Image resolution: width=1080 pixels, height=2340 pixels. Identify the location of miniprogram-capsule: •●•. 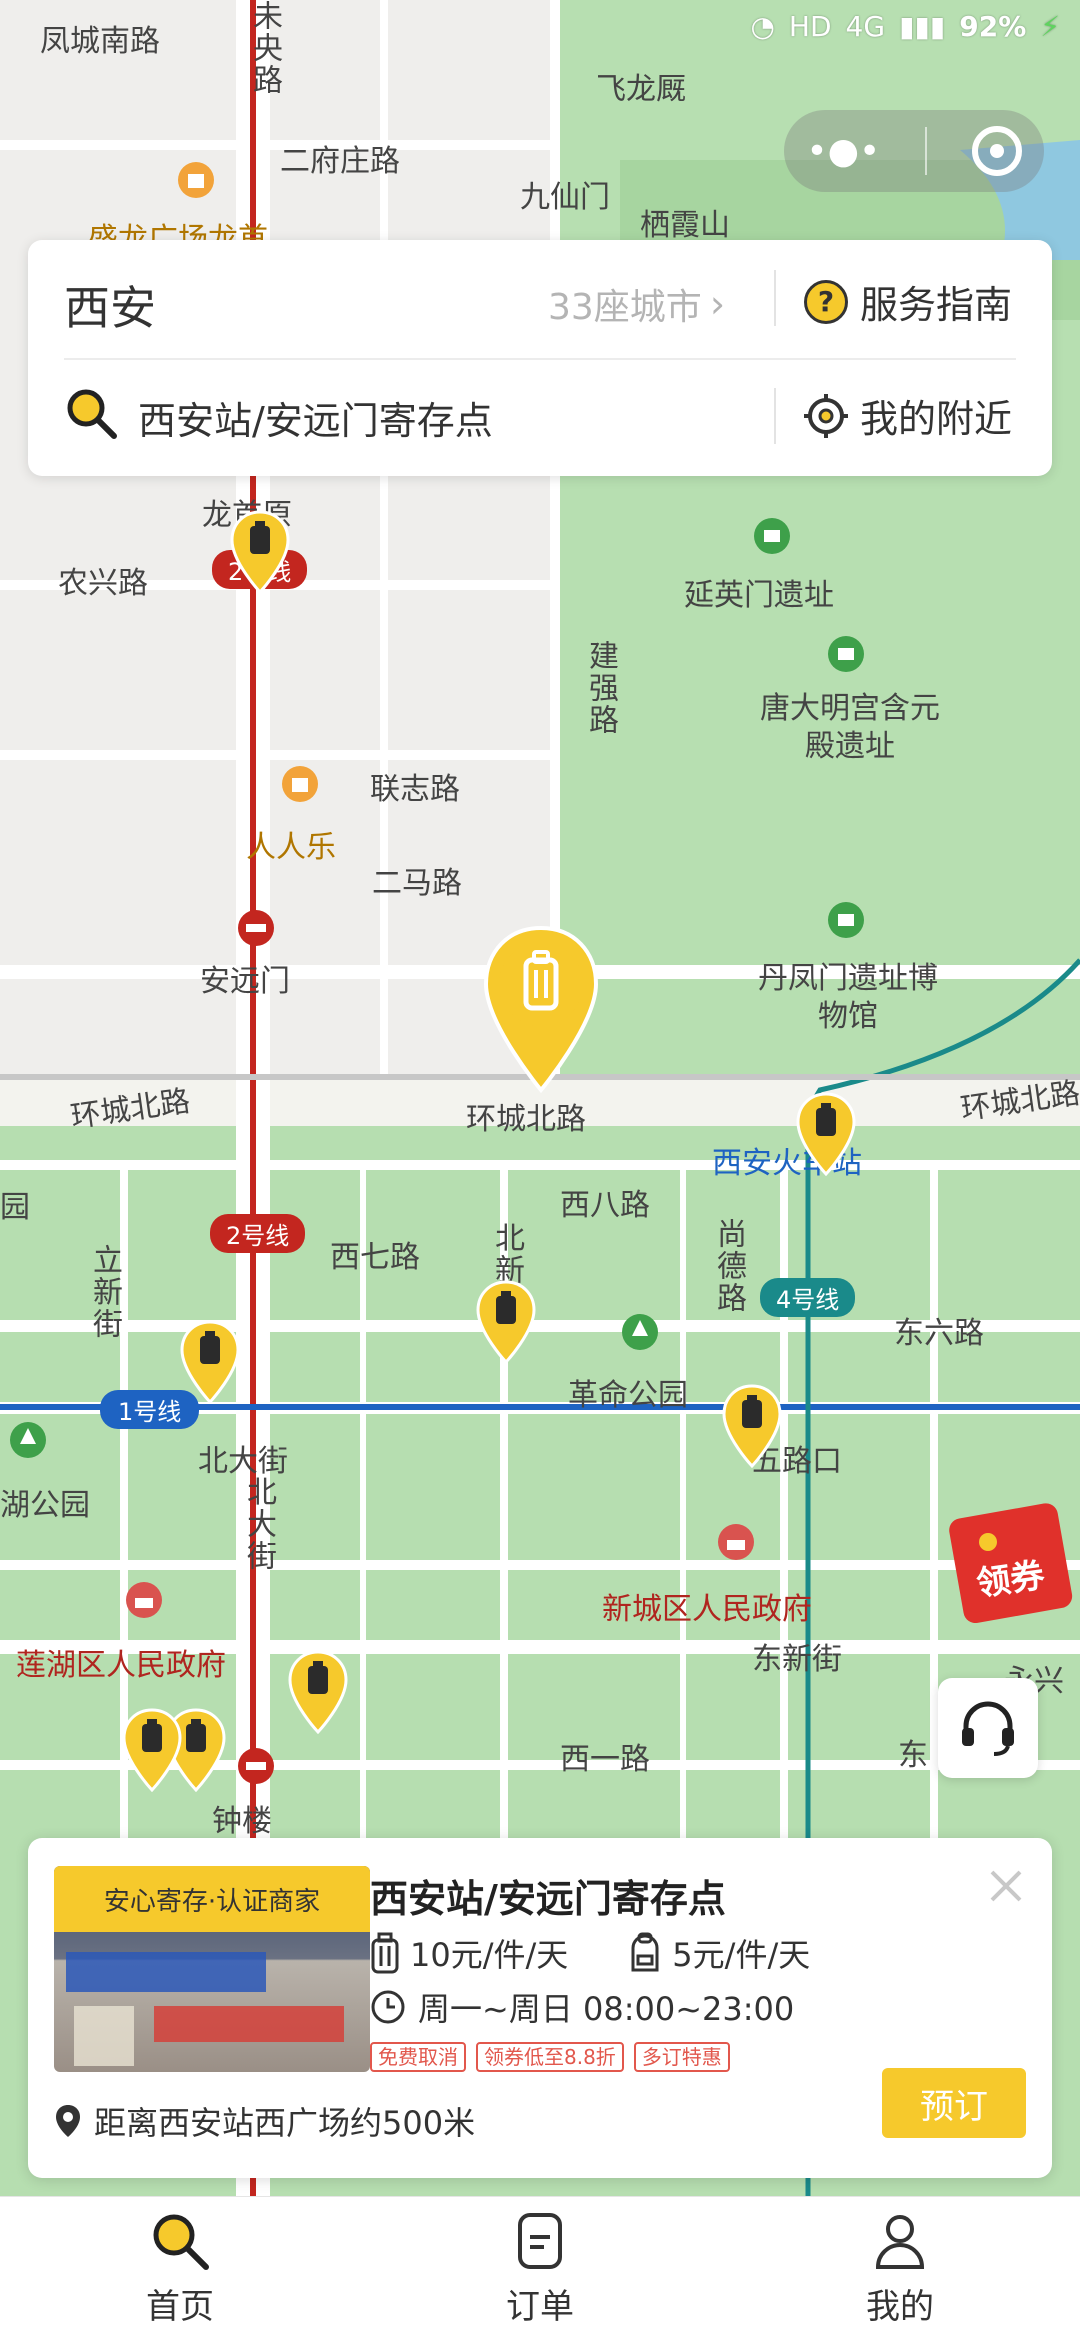
(914, 151).